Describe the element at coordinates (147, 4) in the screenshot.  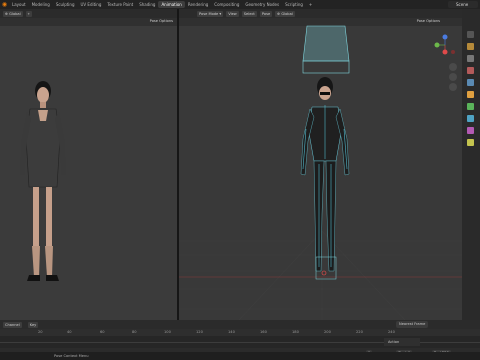
I see `tab-shading: Shading` at that location.